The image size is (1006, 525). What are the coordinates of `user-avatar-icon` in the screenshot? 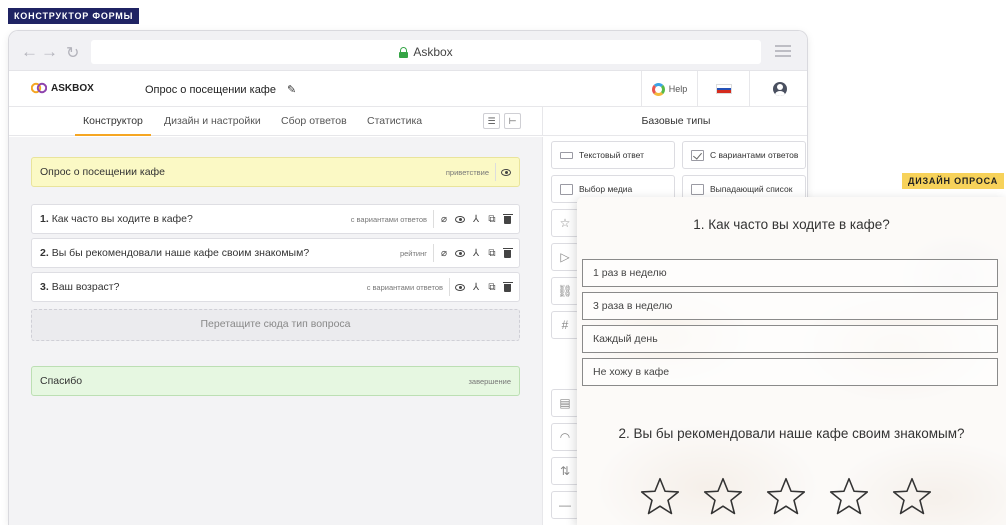 It's located at (779, 89).